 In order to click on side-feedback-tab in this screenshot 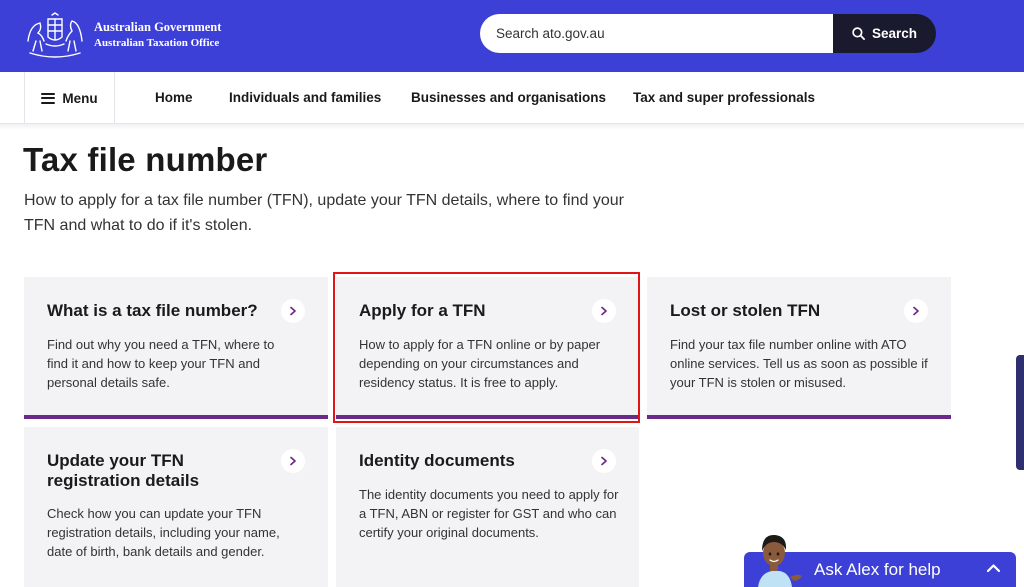, I will do `click(1020, 412)`.